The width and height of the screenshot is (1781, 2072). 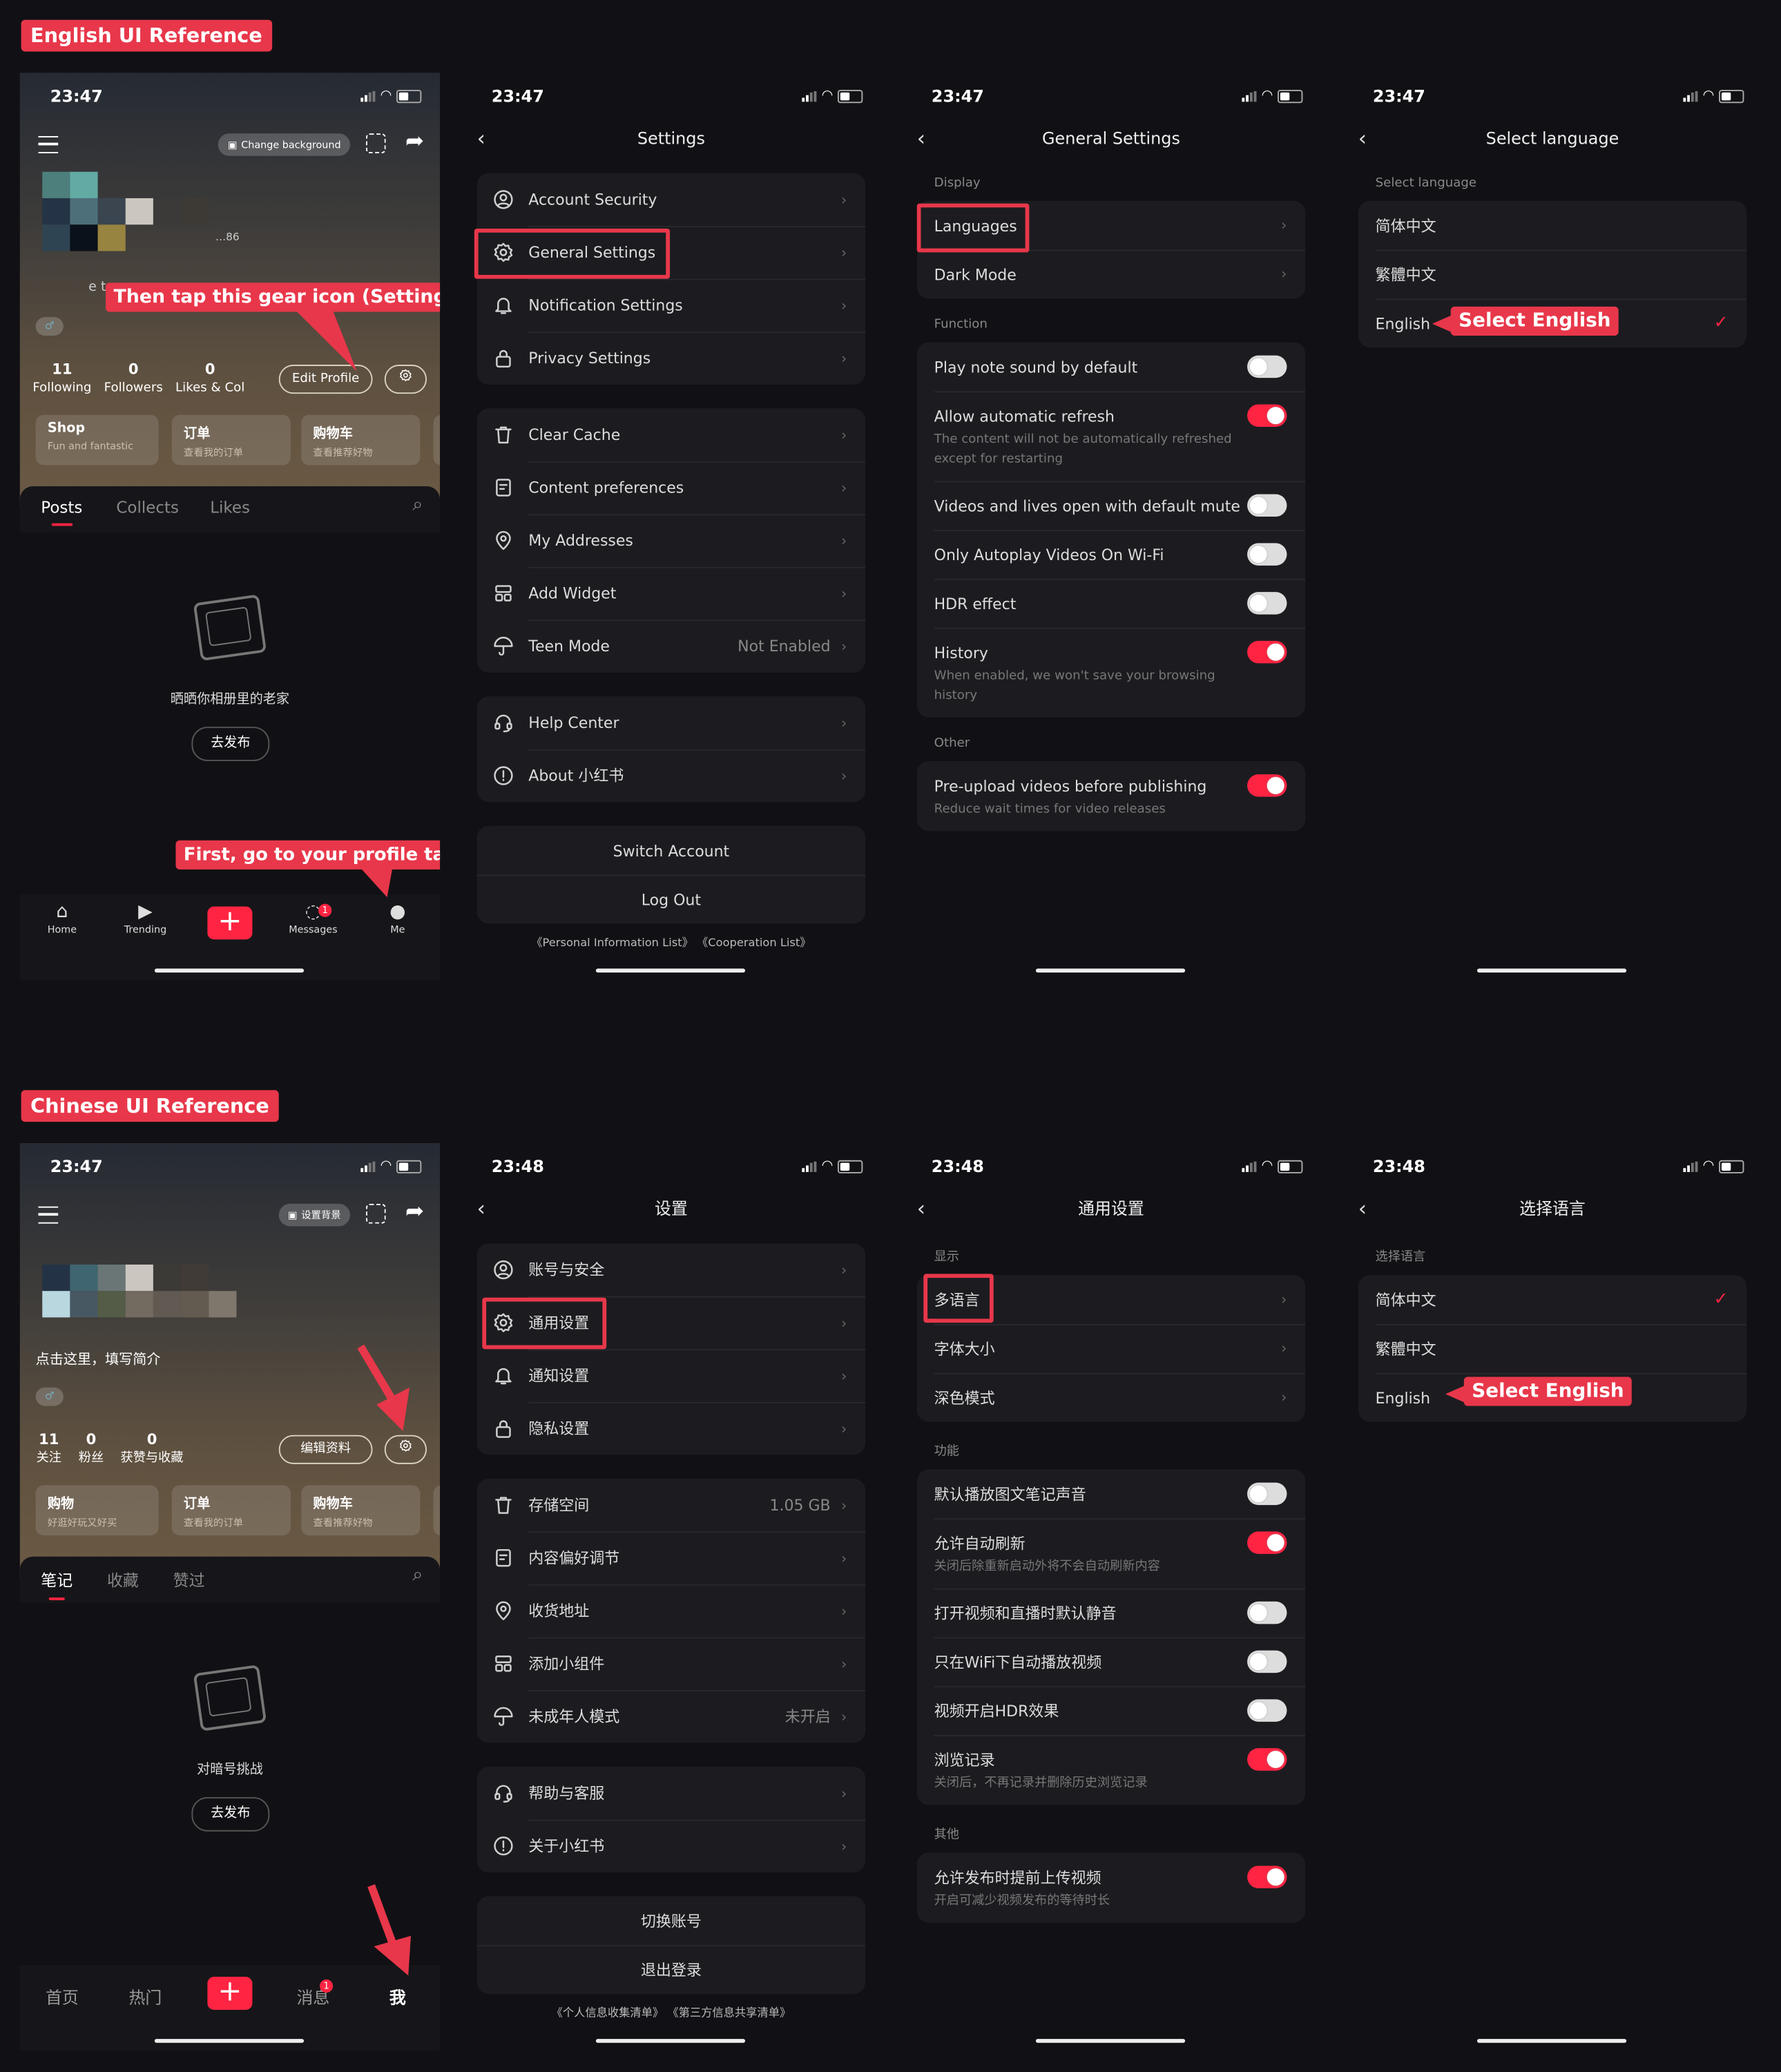 I want to click on settings-item-headset: Help Center ›, so click(x=671, y=722).